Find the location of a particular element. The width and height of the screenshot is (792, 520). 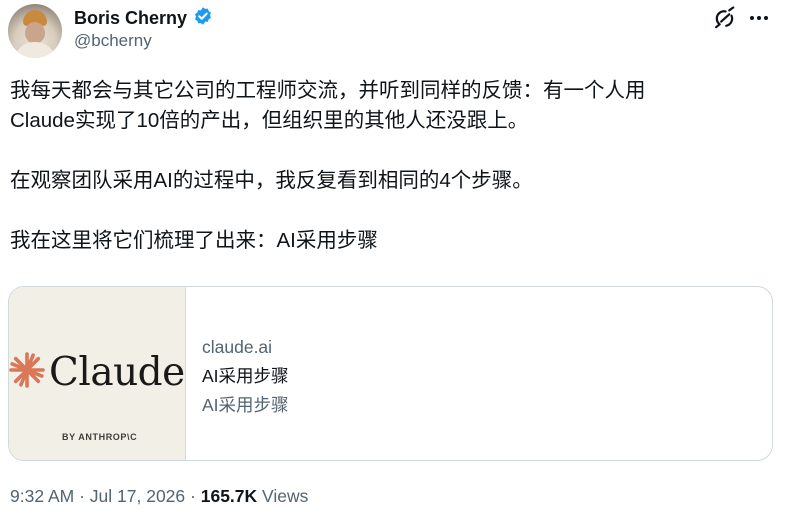

tweet-line: 在观察团队采用AI的过程中，我反复看到相同的4个步骤。 is located at coordinates (271, 180).